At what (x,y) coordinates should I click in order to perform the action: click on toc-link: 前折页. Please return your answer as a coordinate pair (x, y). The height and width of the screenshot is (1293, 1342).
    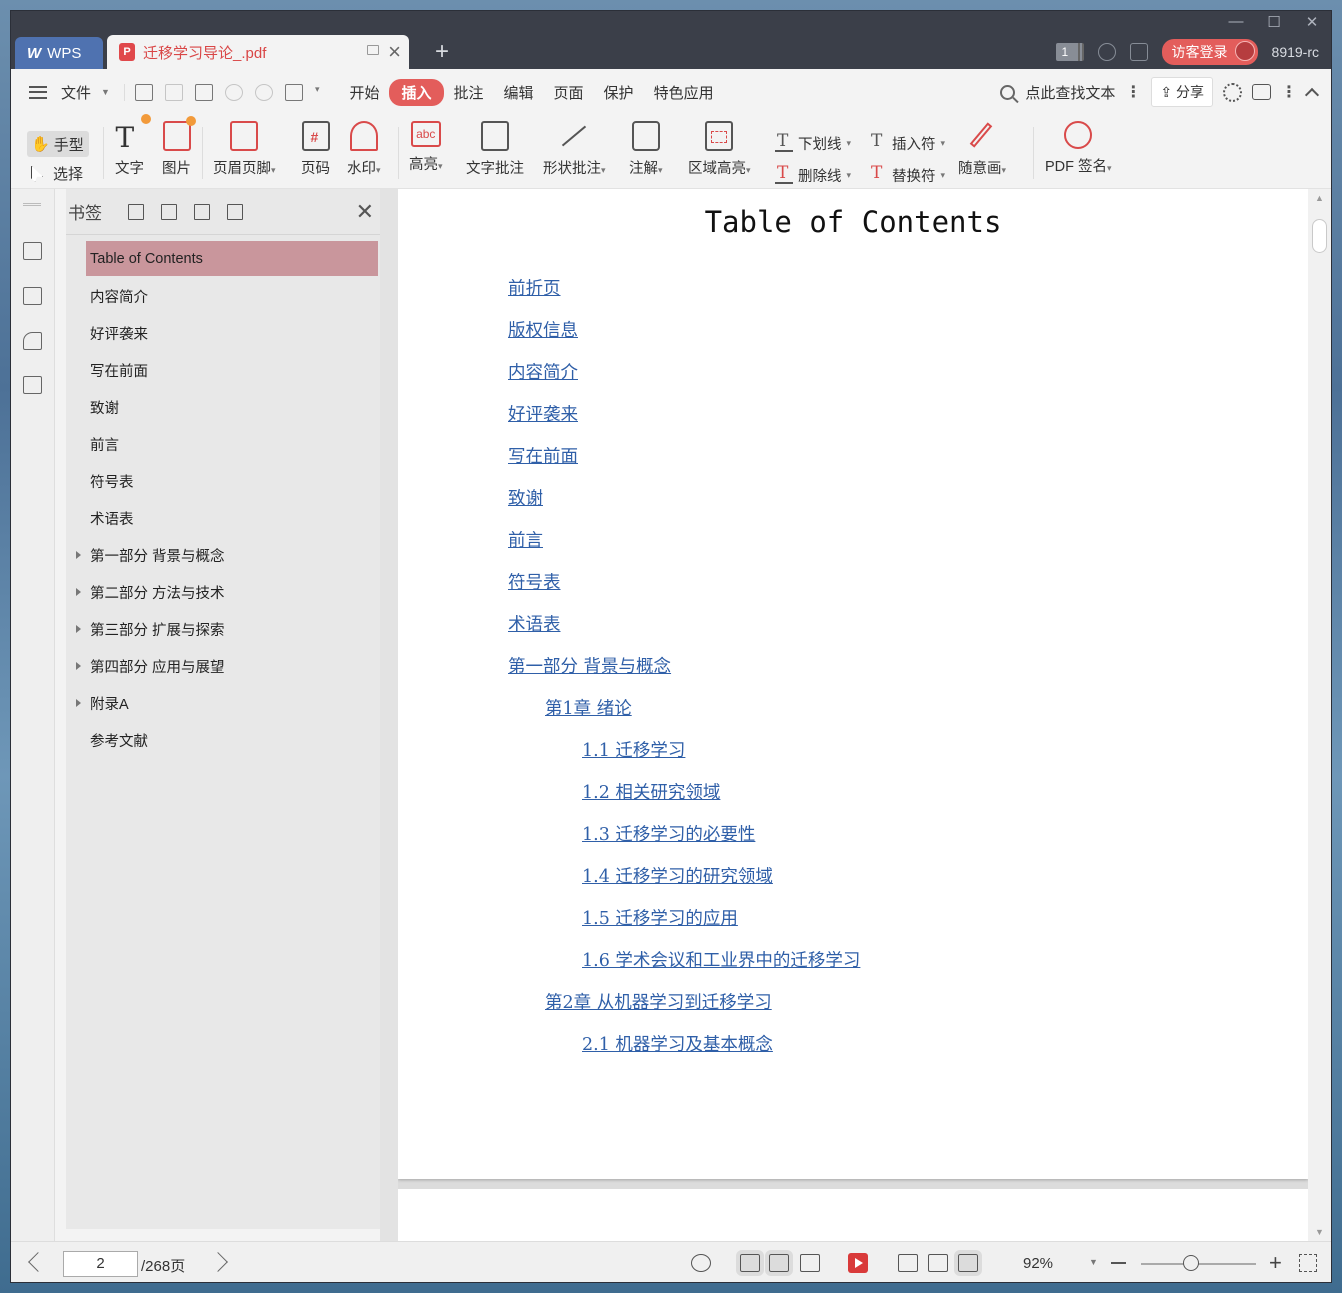
    Looking at the image, I should click on (684, 298).